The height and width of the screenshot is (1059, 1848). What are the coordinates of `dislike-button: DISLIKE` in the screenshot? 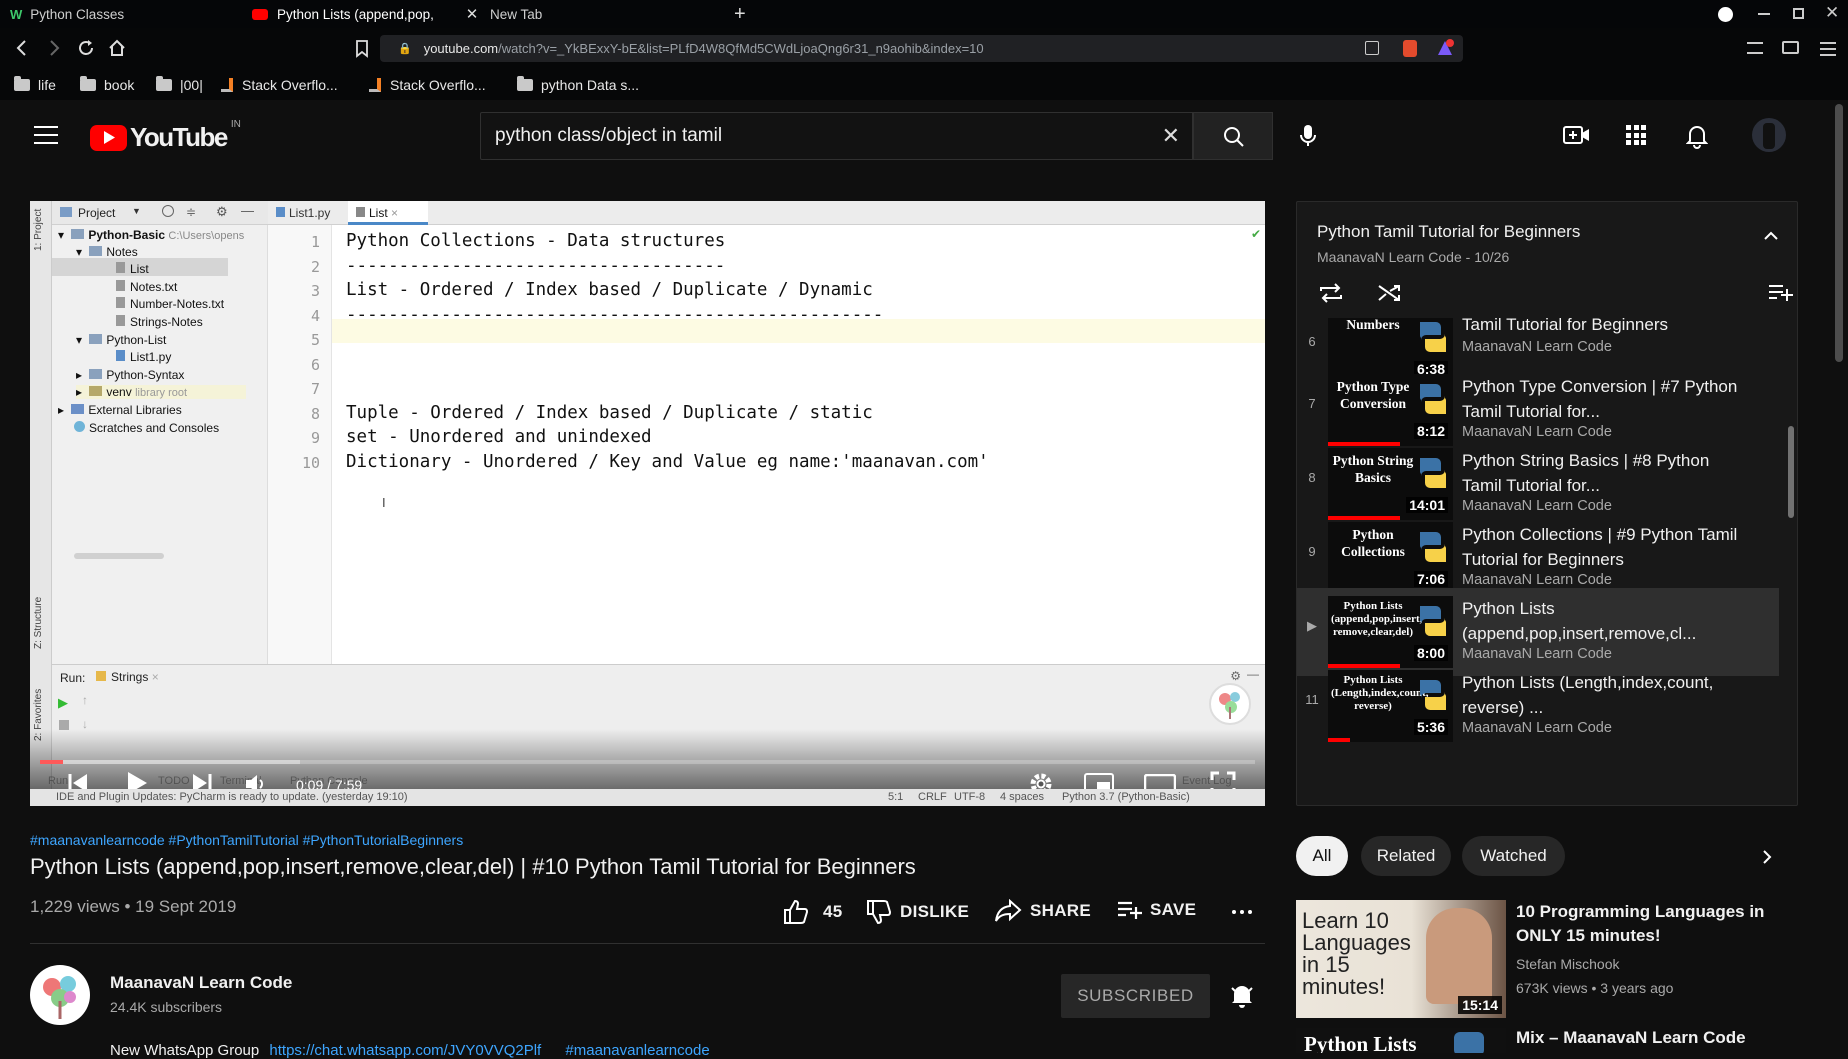 It's located at (917, 912).